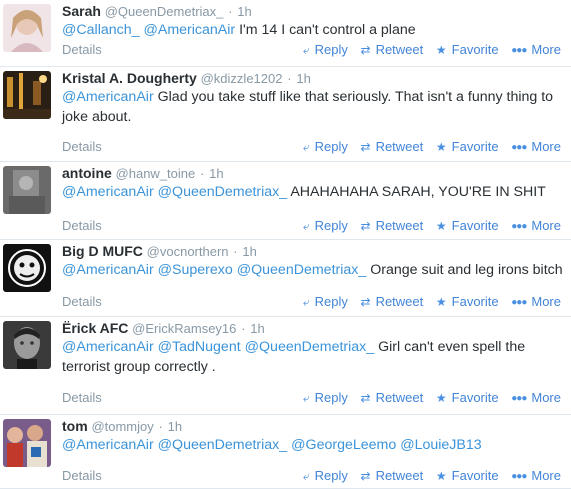  Describe the element at coordinates (164, 11) in the screenshot. I see `user-handle: @QueenDemetriax_` at that location.